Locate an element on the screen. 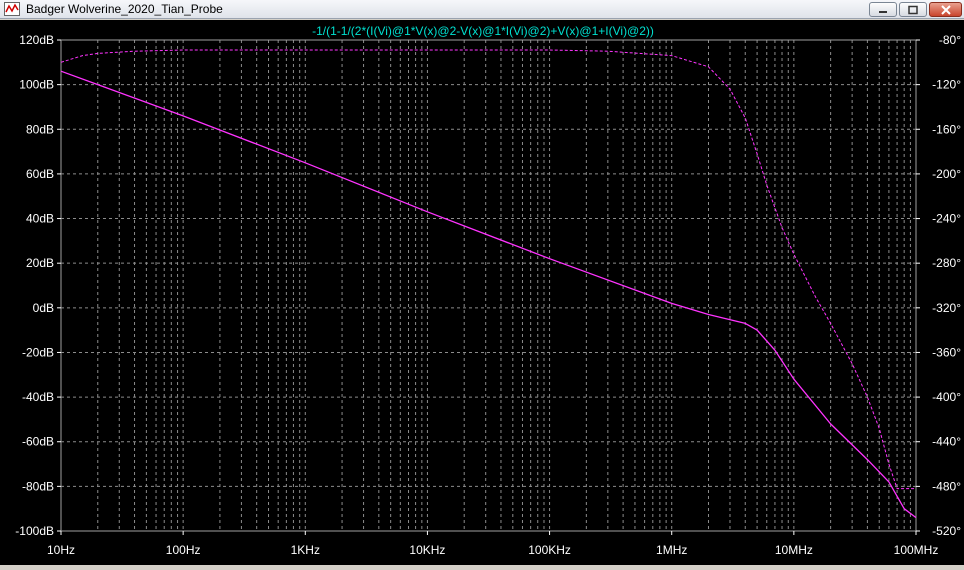 The width and height of the screenshot is (964, 570). y-tick-label: 100dB is located at coordinates (36, 85).